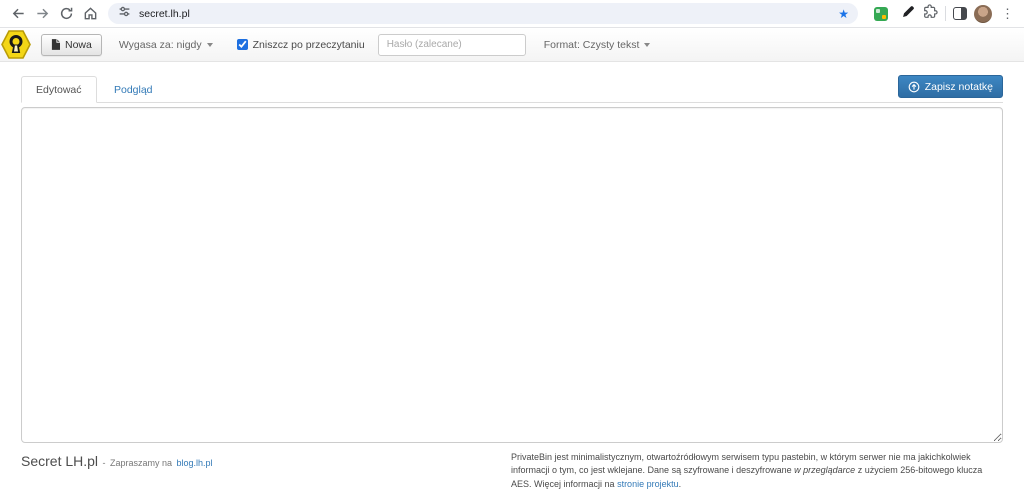 The height and width of the screenshot is (499, 1024). I want to click on toolbar-divider, so click(945, 13).